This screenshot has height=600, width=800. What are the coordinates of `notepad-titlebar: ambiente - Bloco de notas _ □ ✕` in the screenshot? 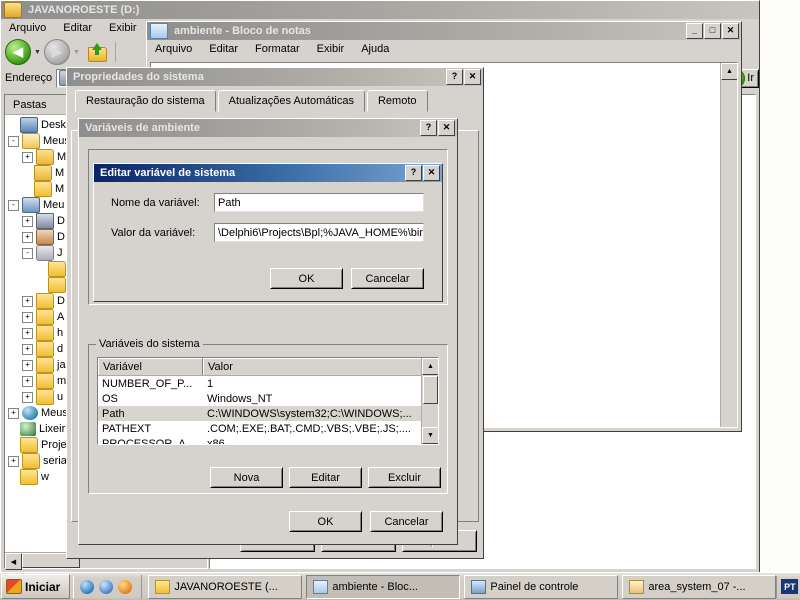 It's located at (444, 31).